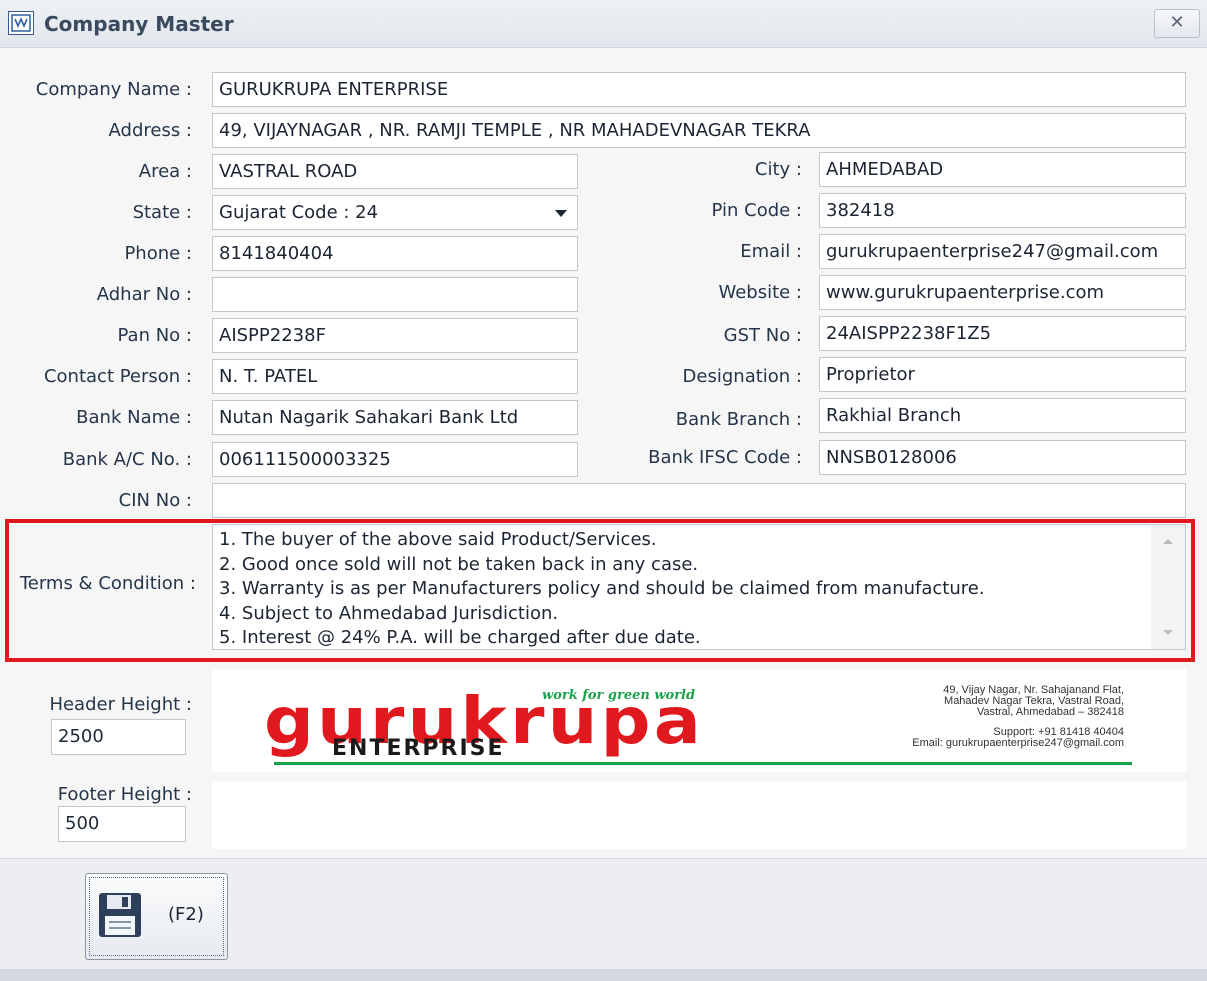 The height and width of the screenshot is (981, 1207). What do you see at coordinates (158, 253) in the screenshot?
I see `phone-label: Phone :` at bounding box center [158, 253].